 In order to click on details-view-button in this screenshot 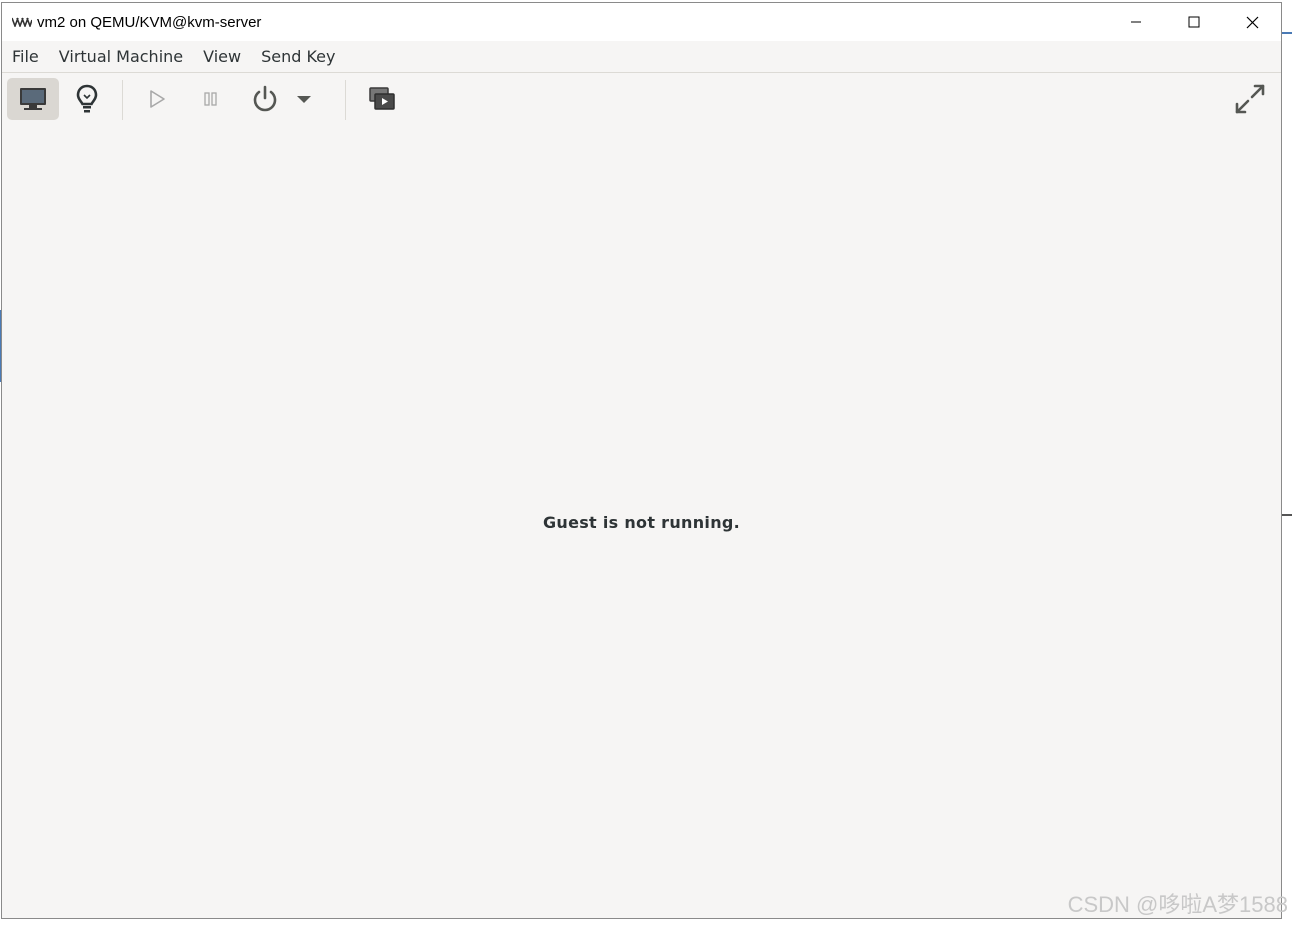, I will do `click(87, 99)`.